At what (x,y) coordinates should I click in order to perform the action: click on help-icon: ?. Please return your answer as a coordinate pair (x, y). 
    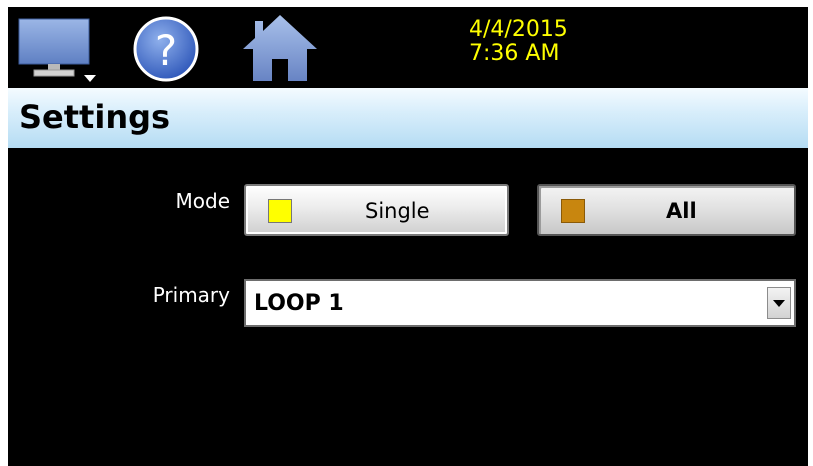
    Looking at the image, I should click on (166, 48).